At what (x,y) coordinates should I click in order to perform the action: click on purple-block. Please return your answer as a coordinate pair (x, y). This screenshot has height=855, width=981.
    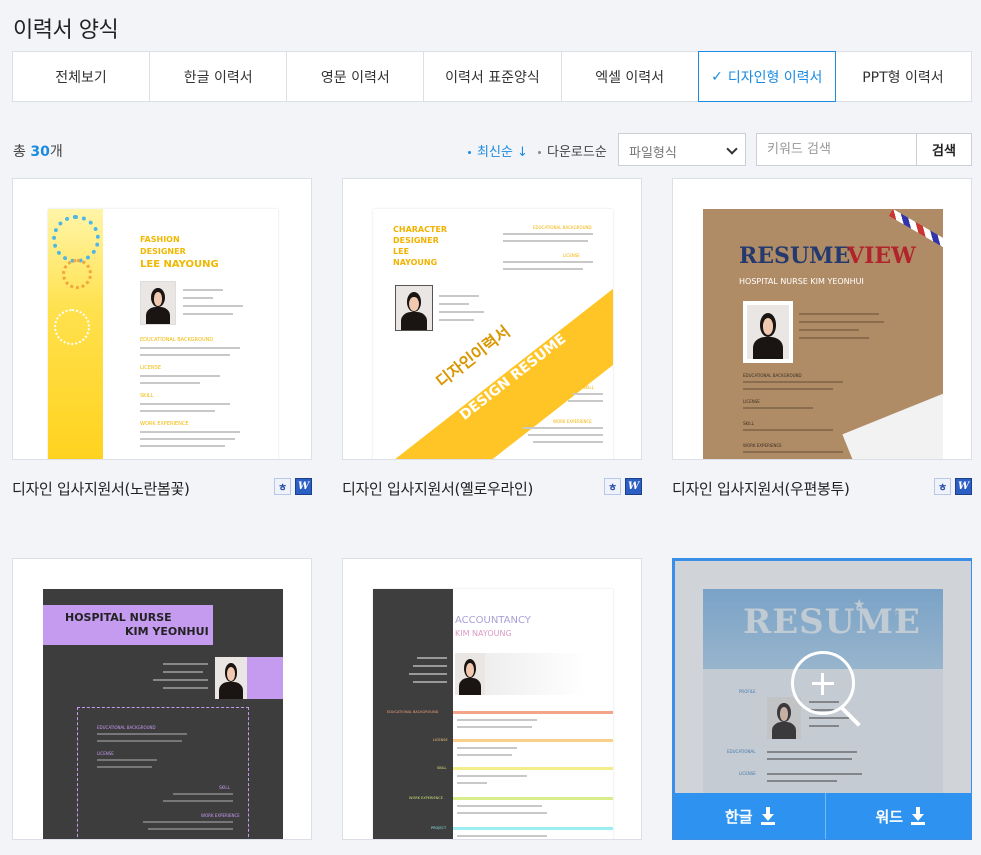
    Looking at the image, I should click on (265, 678).